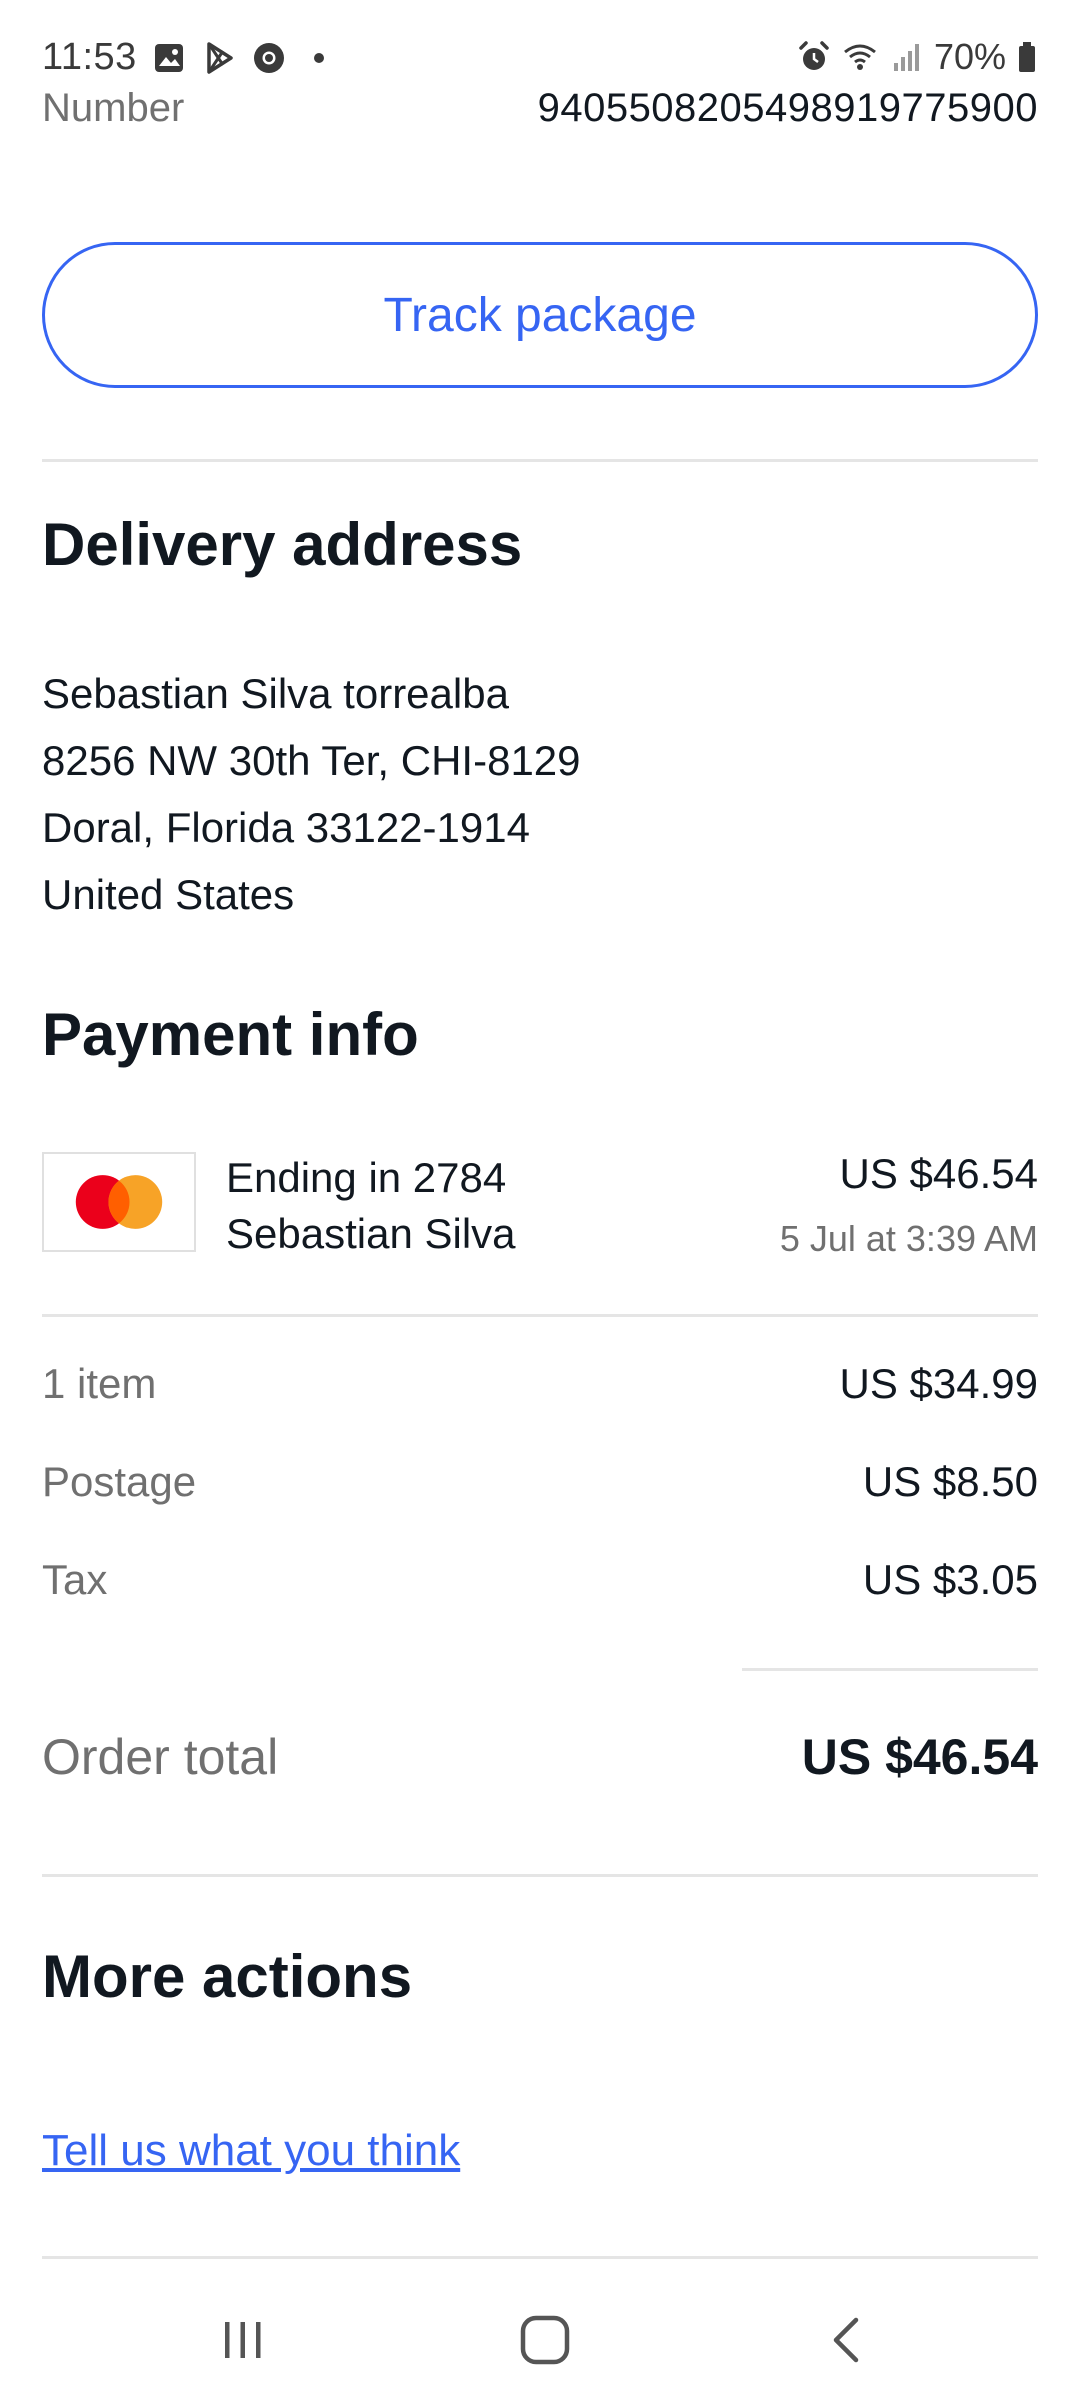 The width and height of the screenshot is (1080, 2400). I want to click on subtotal-divider, so click(890, 1669).